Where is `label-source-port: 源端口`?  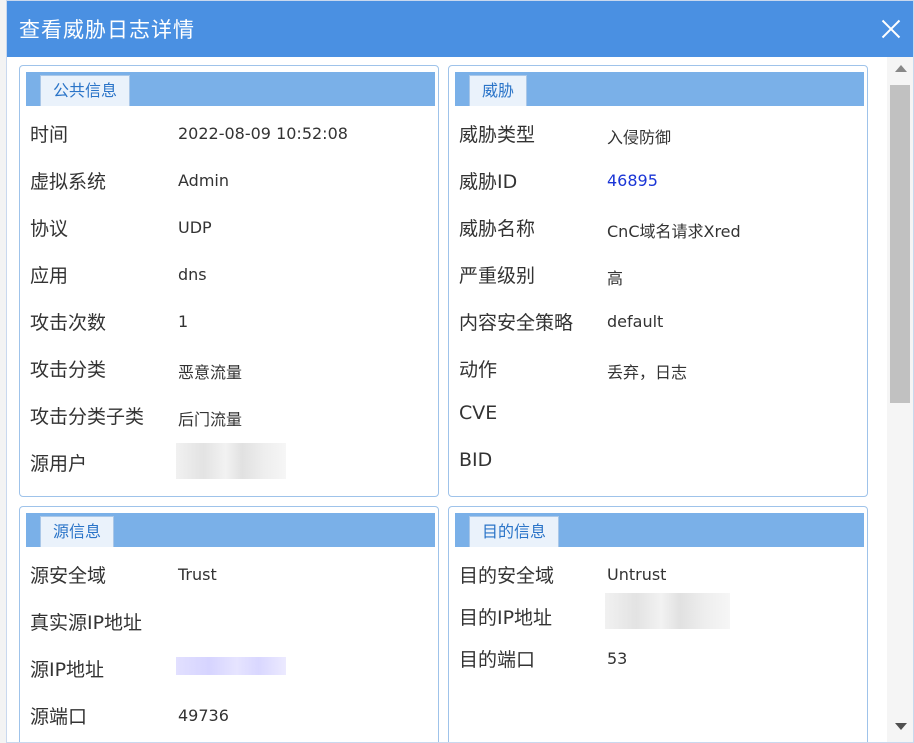 label-source-port: 源端口 is located at coordinates (59, 717).